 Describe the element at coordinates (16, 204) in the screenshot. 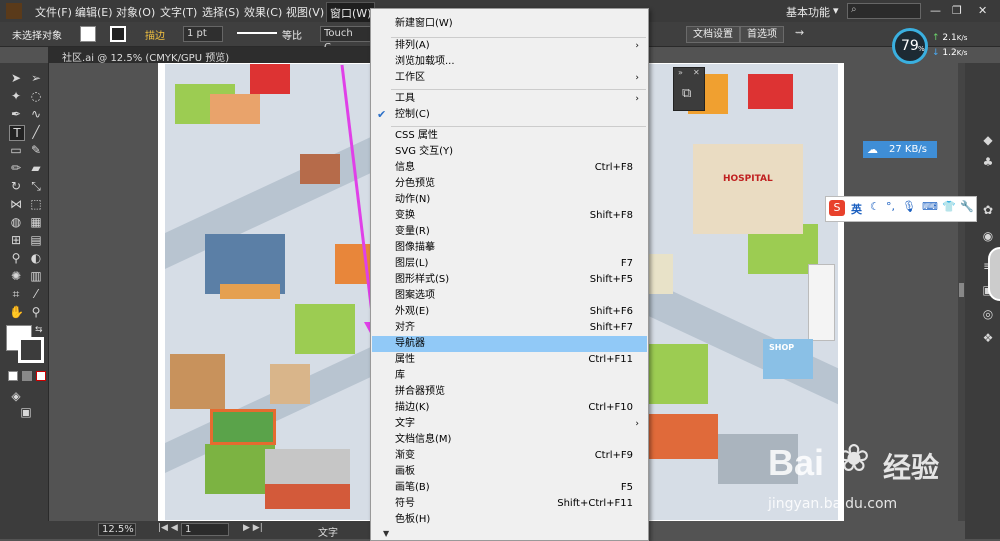

I see `width-tool-icon: ⋈` at that location.